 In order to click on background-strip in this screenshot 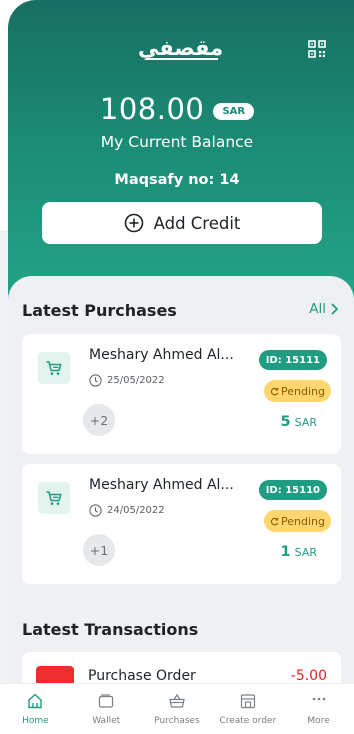, I will do `click(4, 480)`.